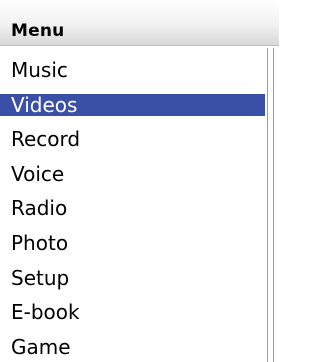 The width and height of the screenshot is (320, 362). Describe the element at coordinates (132, 278) in the screenshot. I see `menu-item-setup: Setup` at that location.